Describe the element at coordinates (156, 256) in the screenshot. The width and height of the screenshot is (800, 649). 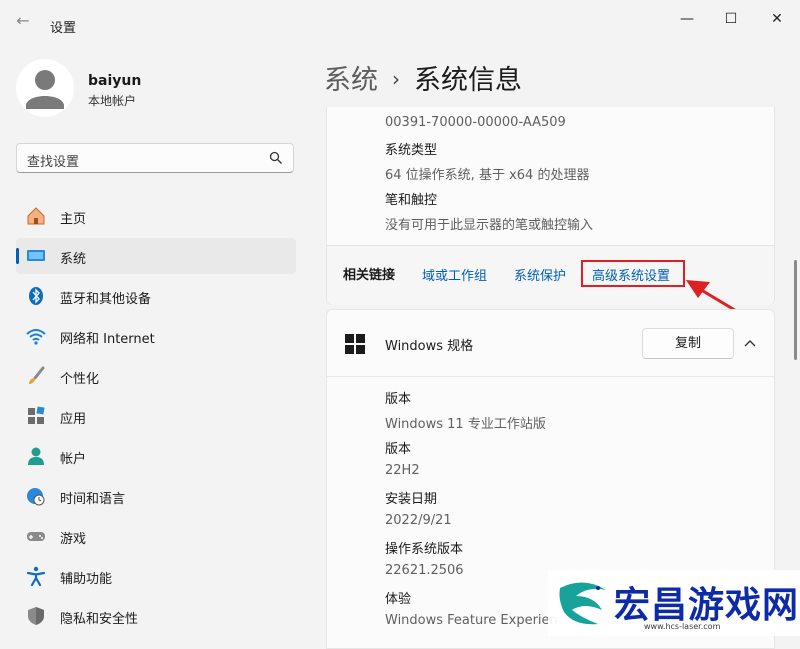
I see `sidebar-item-system: 系统` at that location.